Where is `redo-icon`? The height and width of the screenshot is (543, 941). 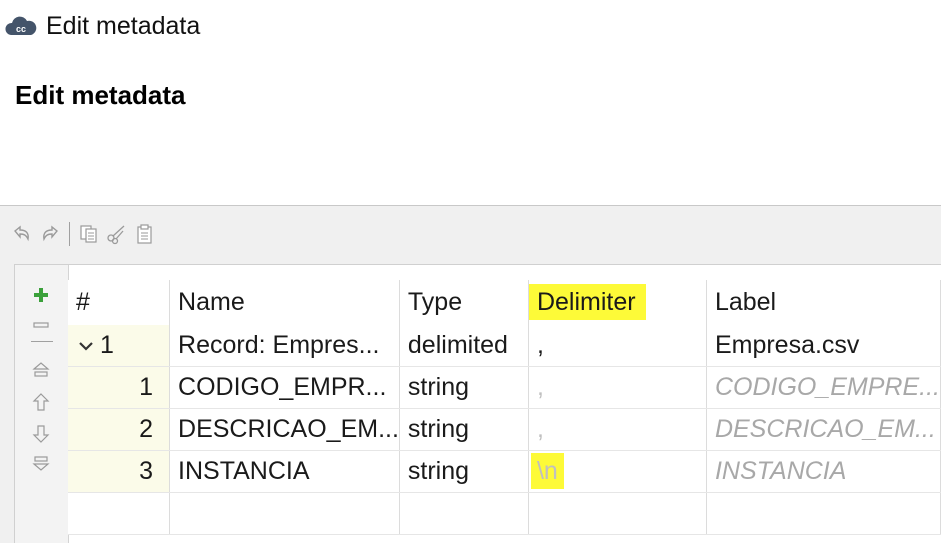
redo-icon is located at coordinates (50, 233).